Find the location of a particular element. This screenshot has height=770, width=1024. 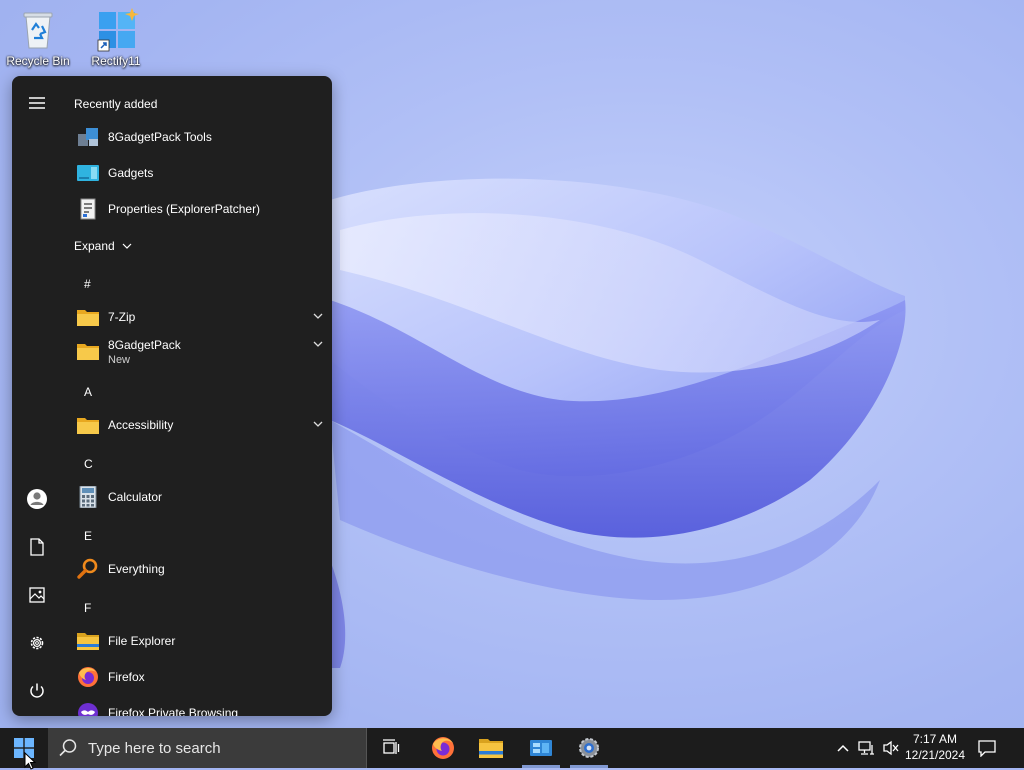

settings-button is located at coordinates (37, 643).